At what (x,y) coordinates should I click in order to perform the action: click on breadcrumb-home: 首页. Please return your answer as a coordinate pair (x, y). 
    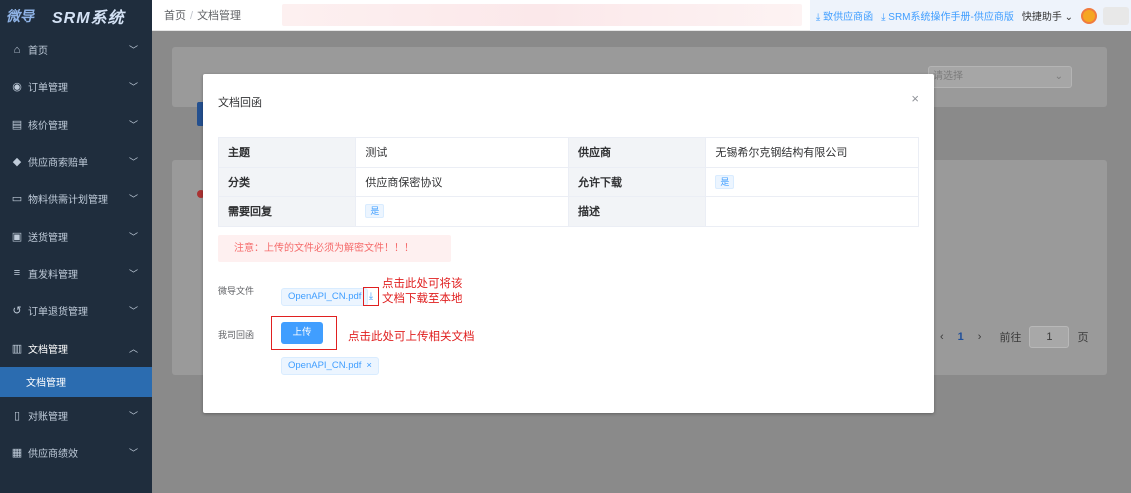
    Looking at the image, I should click on (175, 16).